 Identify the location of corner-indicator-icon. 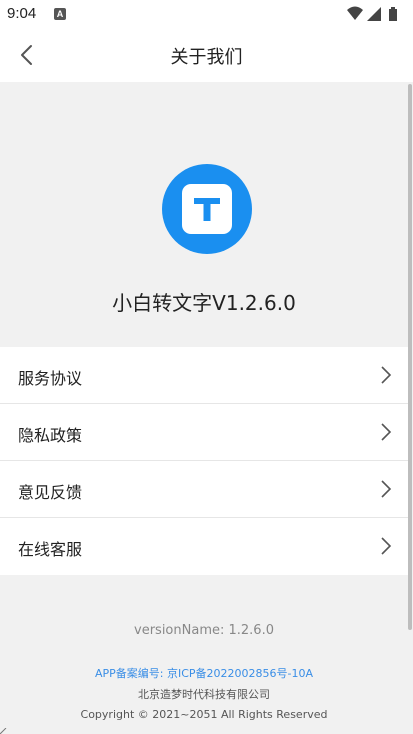
(3, 731).